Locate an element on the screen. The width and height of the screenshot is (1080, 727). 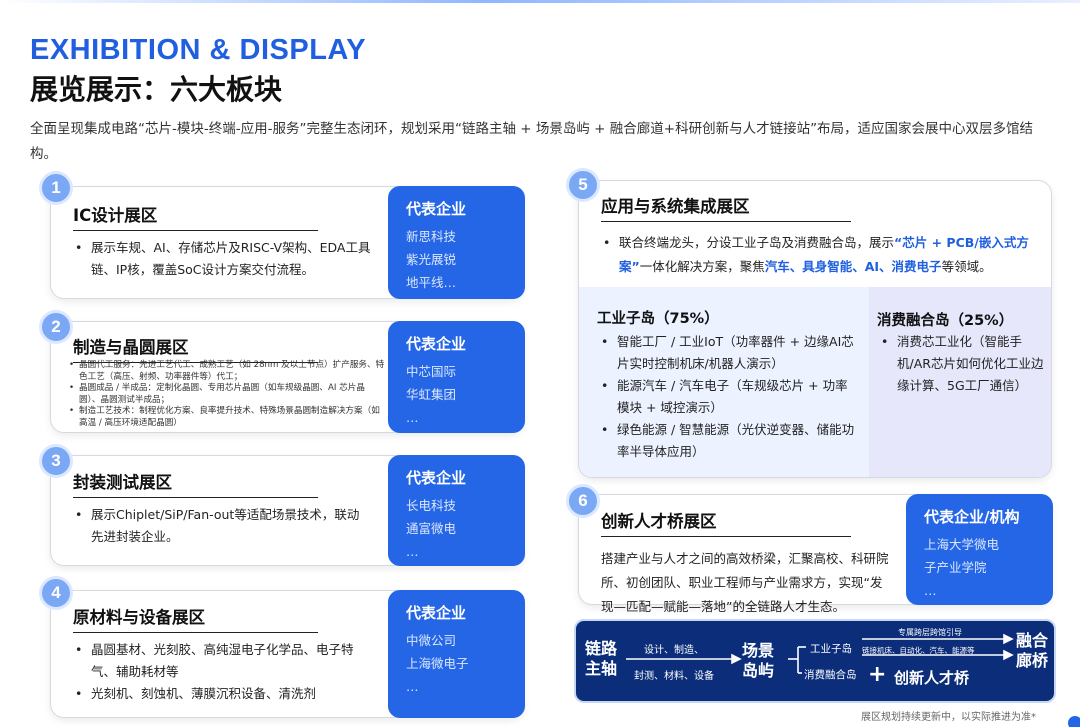
zone-title: 制造与晶圆展区 is located at coordinates (195, 348).